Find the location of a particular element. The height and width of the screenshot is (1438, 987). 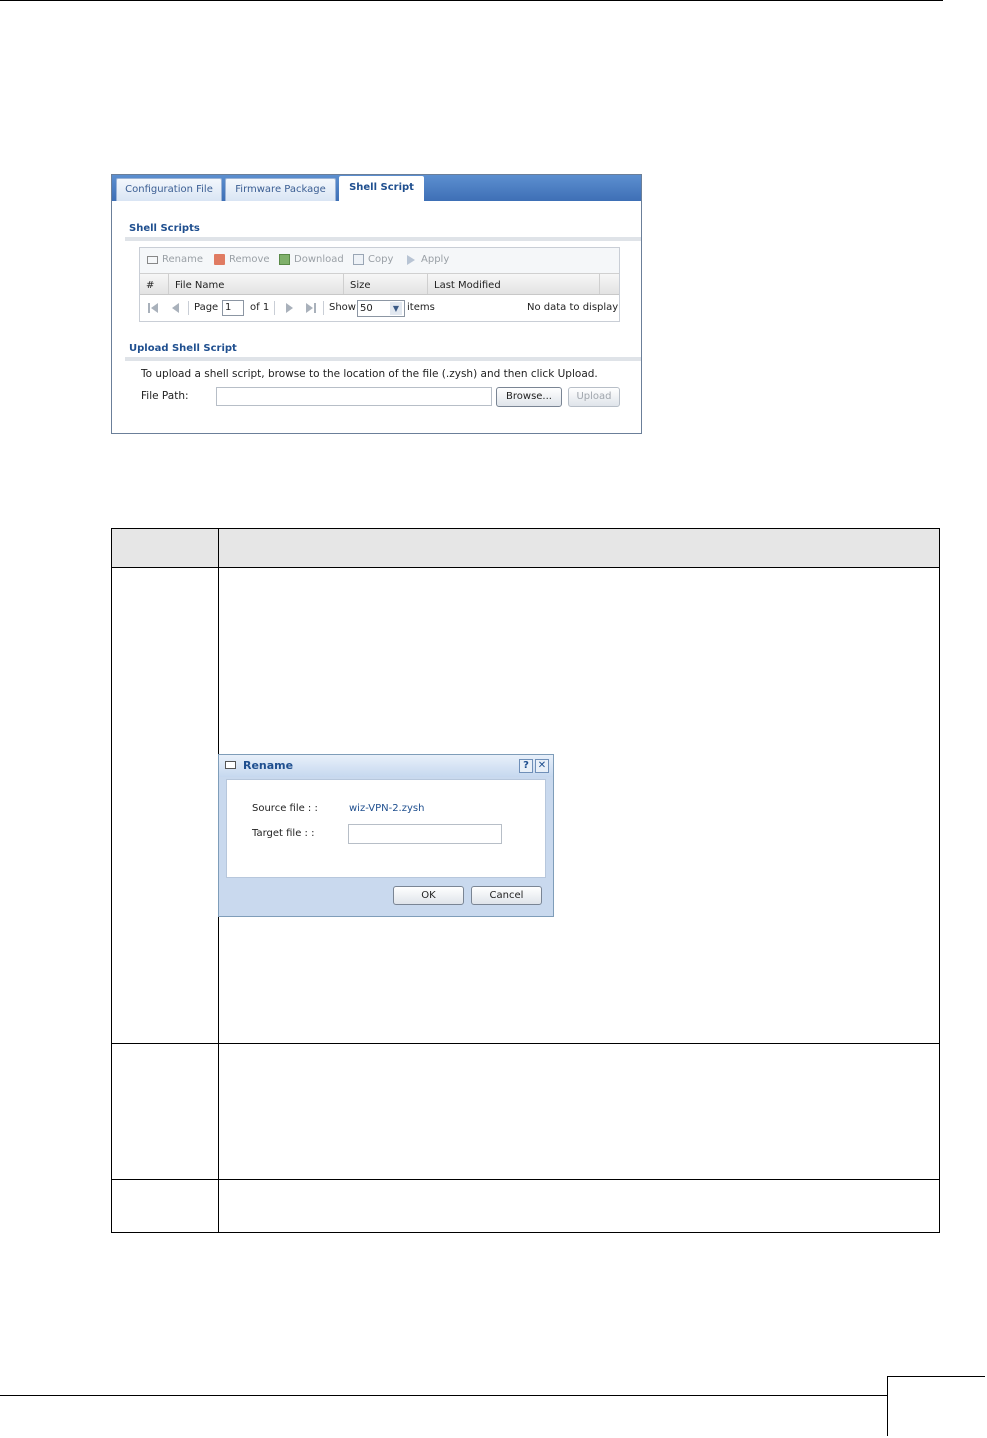

column-number: # is located at coordinates (154, 284).